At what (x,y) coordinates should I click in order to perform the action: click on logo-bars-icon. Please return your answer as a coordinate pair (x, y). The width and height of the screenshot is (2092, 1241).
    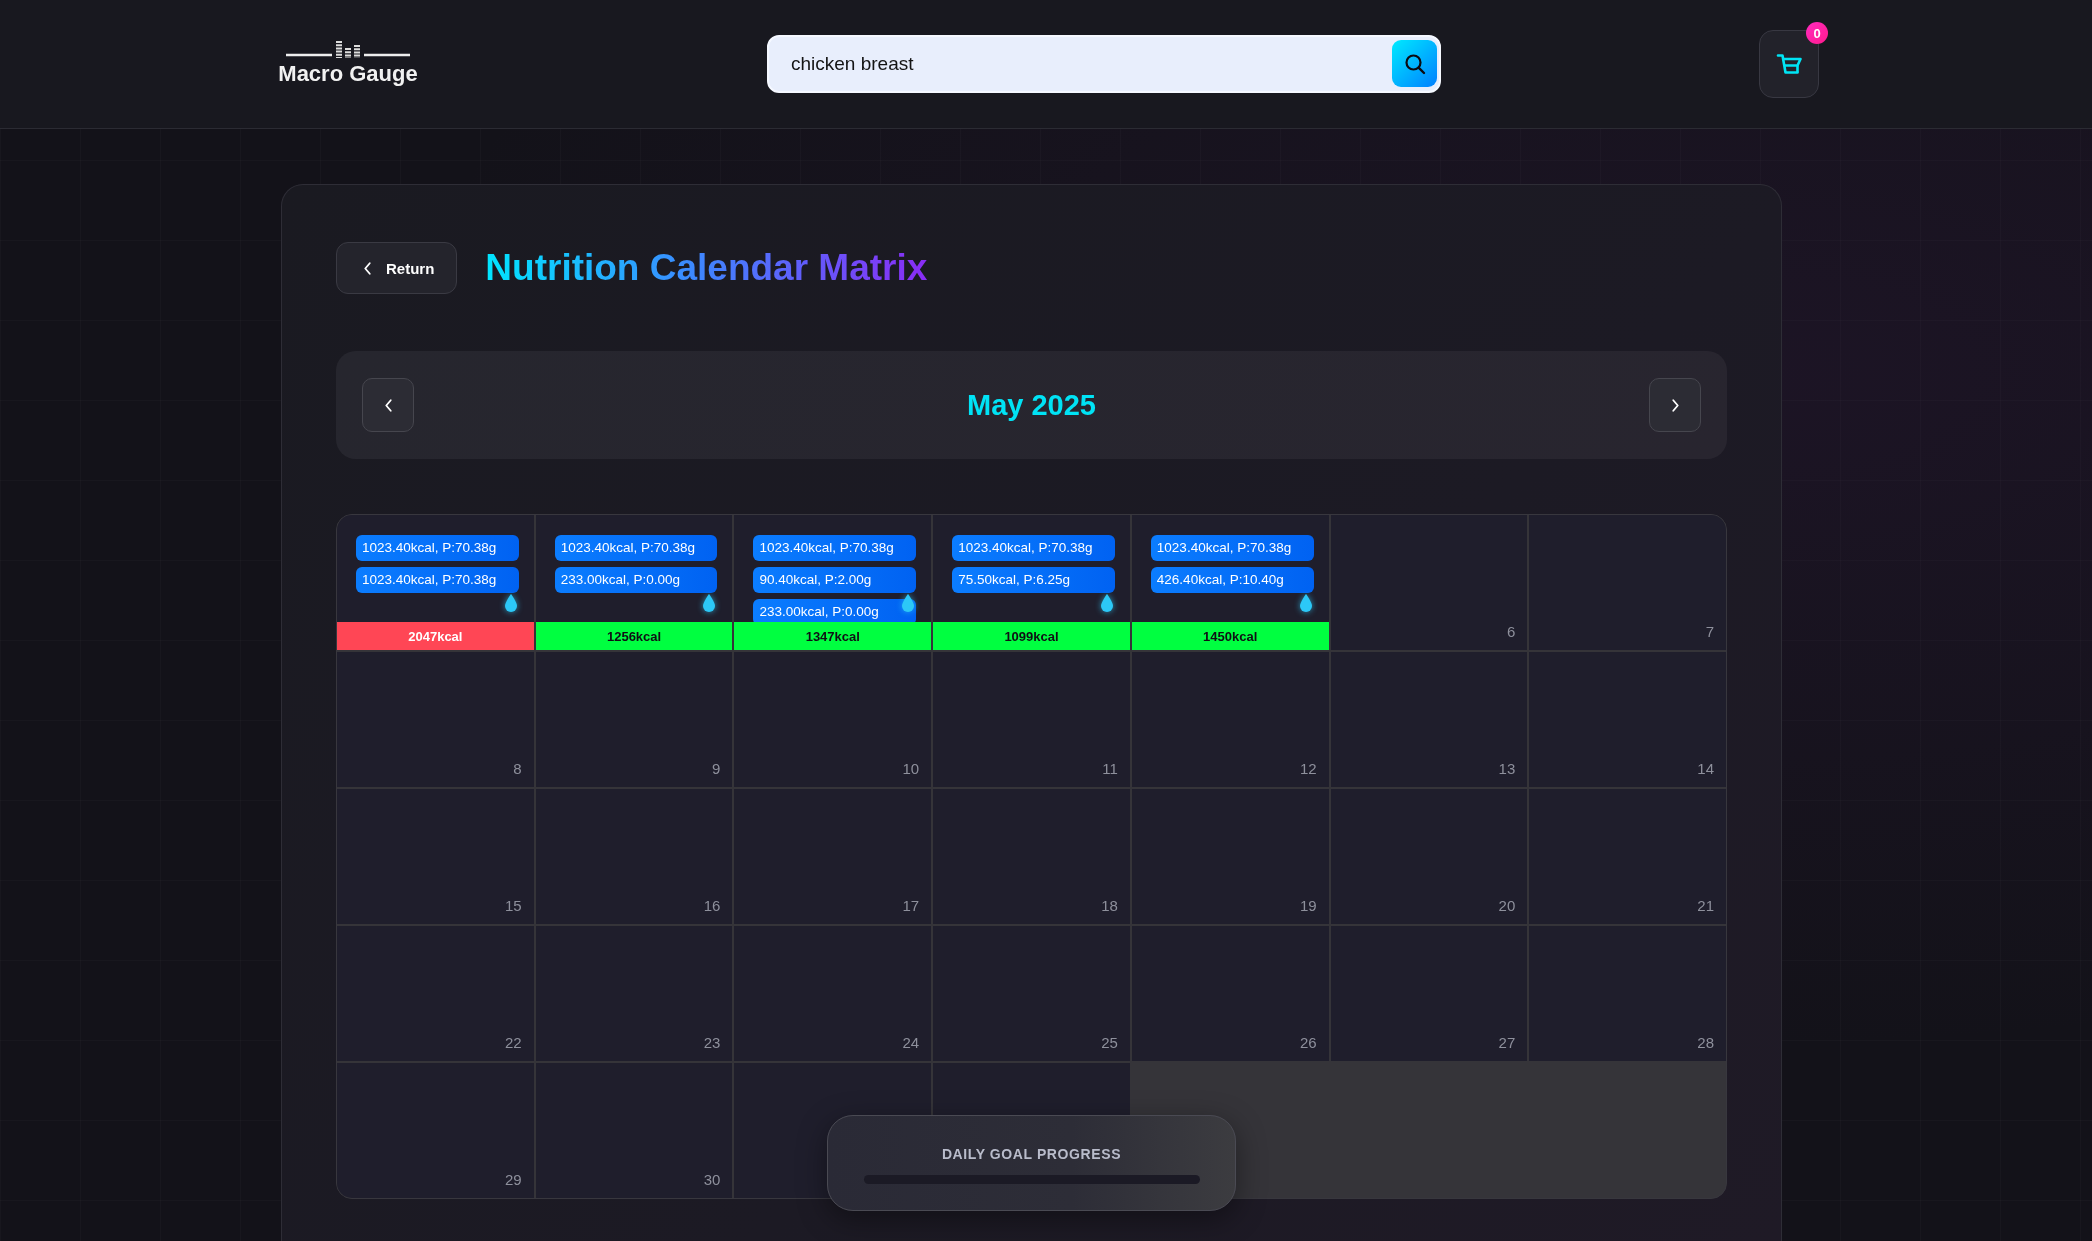
    Looking at the image, I should click on (348, 48).